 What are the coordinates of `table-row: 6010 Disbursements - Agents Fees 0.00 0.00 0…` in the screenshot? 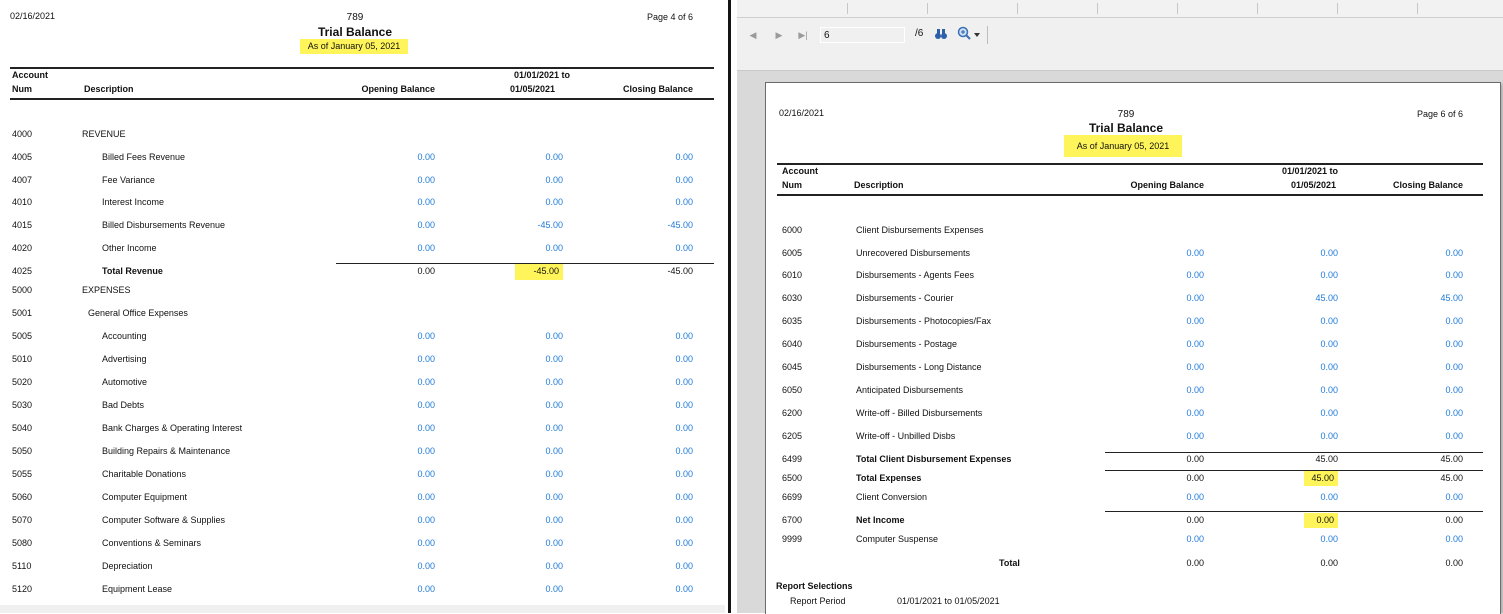 It's located at (1131, 275).